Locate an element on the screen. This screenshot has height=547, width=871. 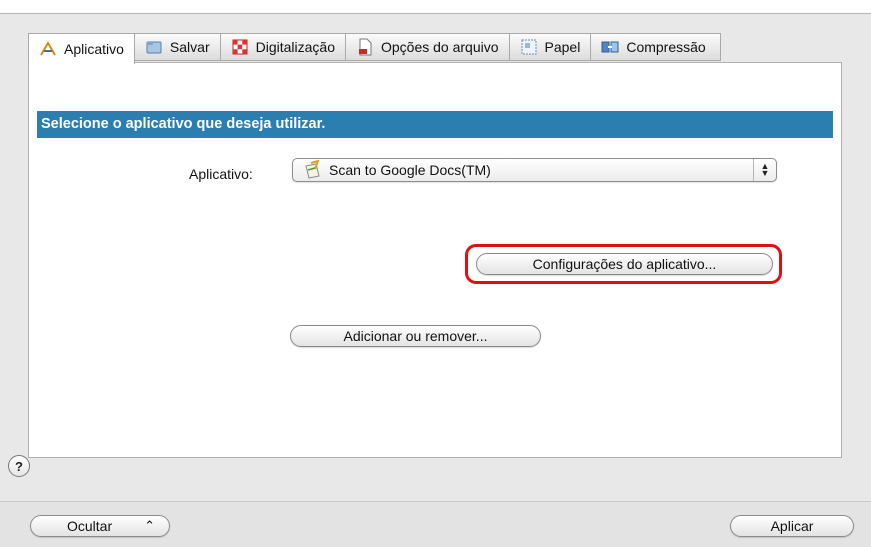
compression-icon is located at coordinates (610, 47).